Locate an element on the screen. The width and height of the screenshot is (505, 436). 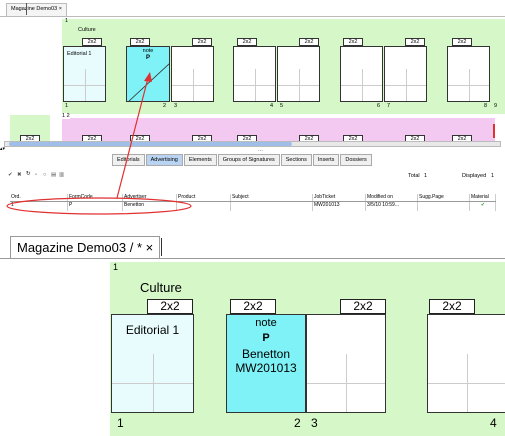
document-tab-small: Magazine Demo03 × is located at coordinates (36, 9).